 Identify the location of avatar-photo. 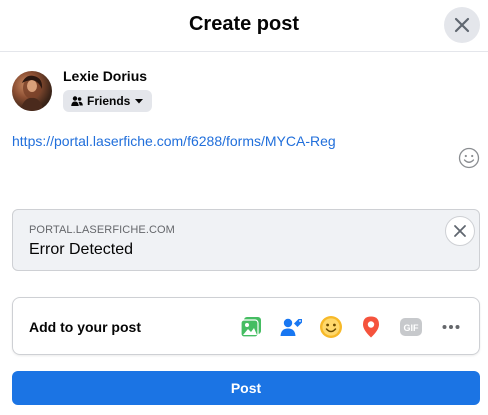
(32, 93).